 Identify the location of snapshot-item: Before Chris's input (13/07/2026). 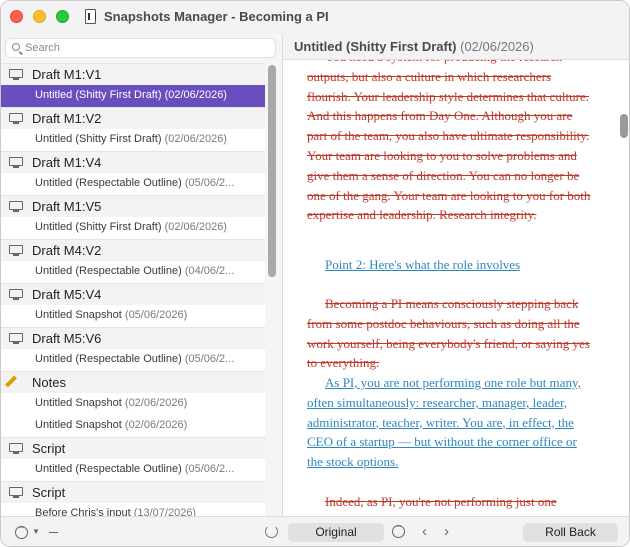
(133, 509).